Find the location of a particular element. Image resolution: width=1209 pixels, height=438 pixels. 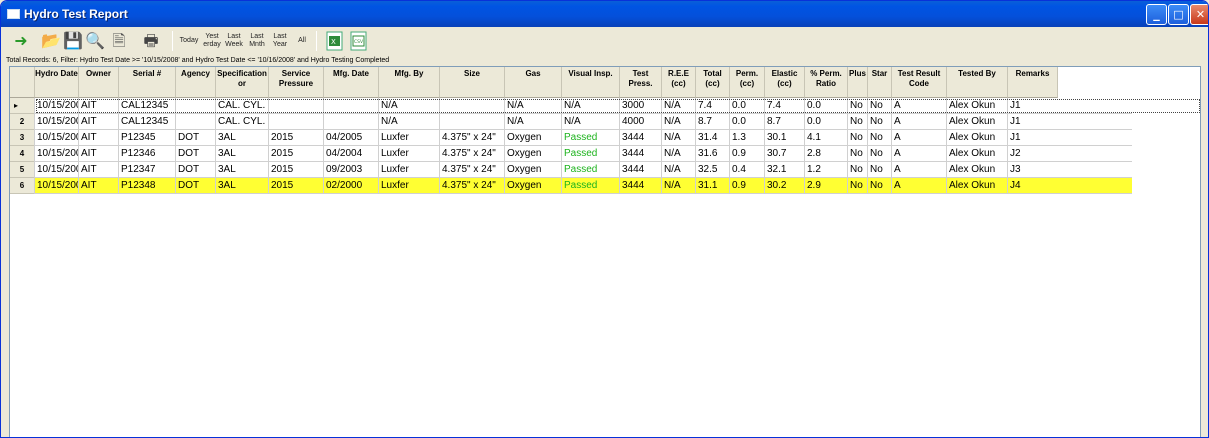

table-cell: Passed is located at coordinates (591, 186).